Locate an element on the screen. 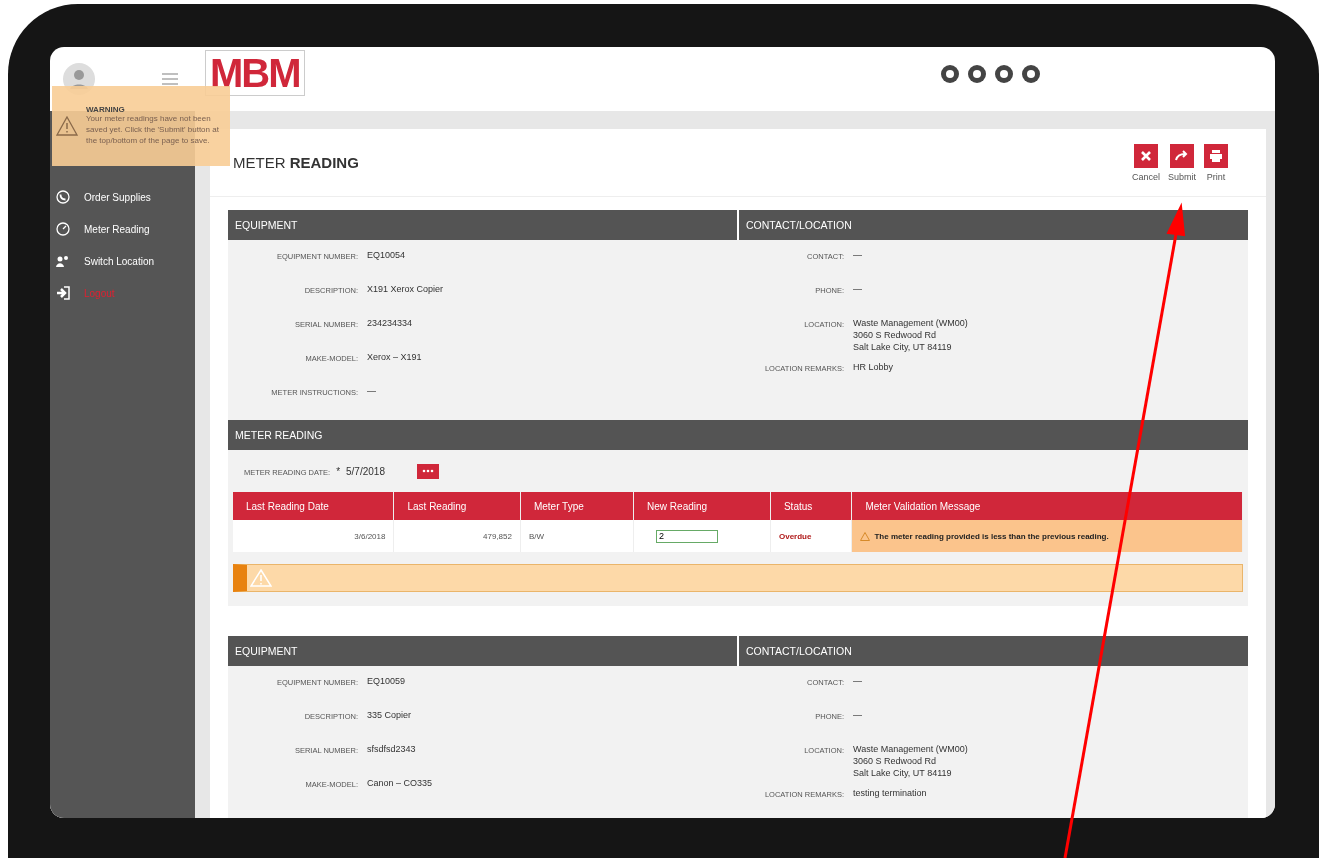 The height and width of the screenshot is (858, 1327). company-logo: MBM is located at coordinates (255, 73).